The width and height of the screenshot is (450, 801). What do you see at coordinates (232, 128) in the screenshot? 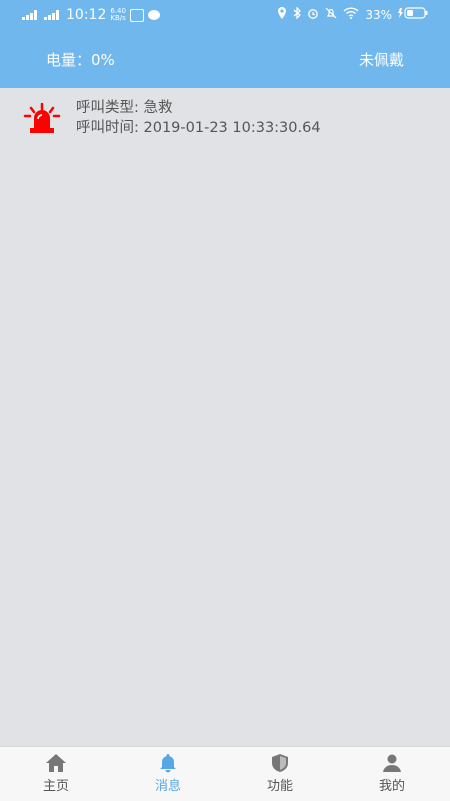
I see `call-time-value: 2019-01-23 10:33:30.64` at bounding box center [232, 128].